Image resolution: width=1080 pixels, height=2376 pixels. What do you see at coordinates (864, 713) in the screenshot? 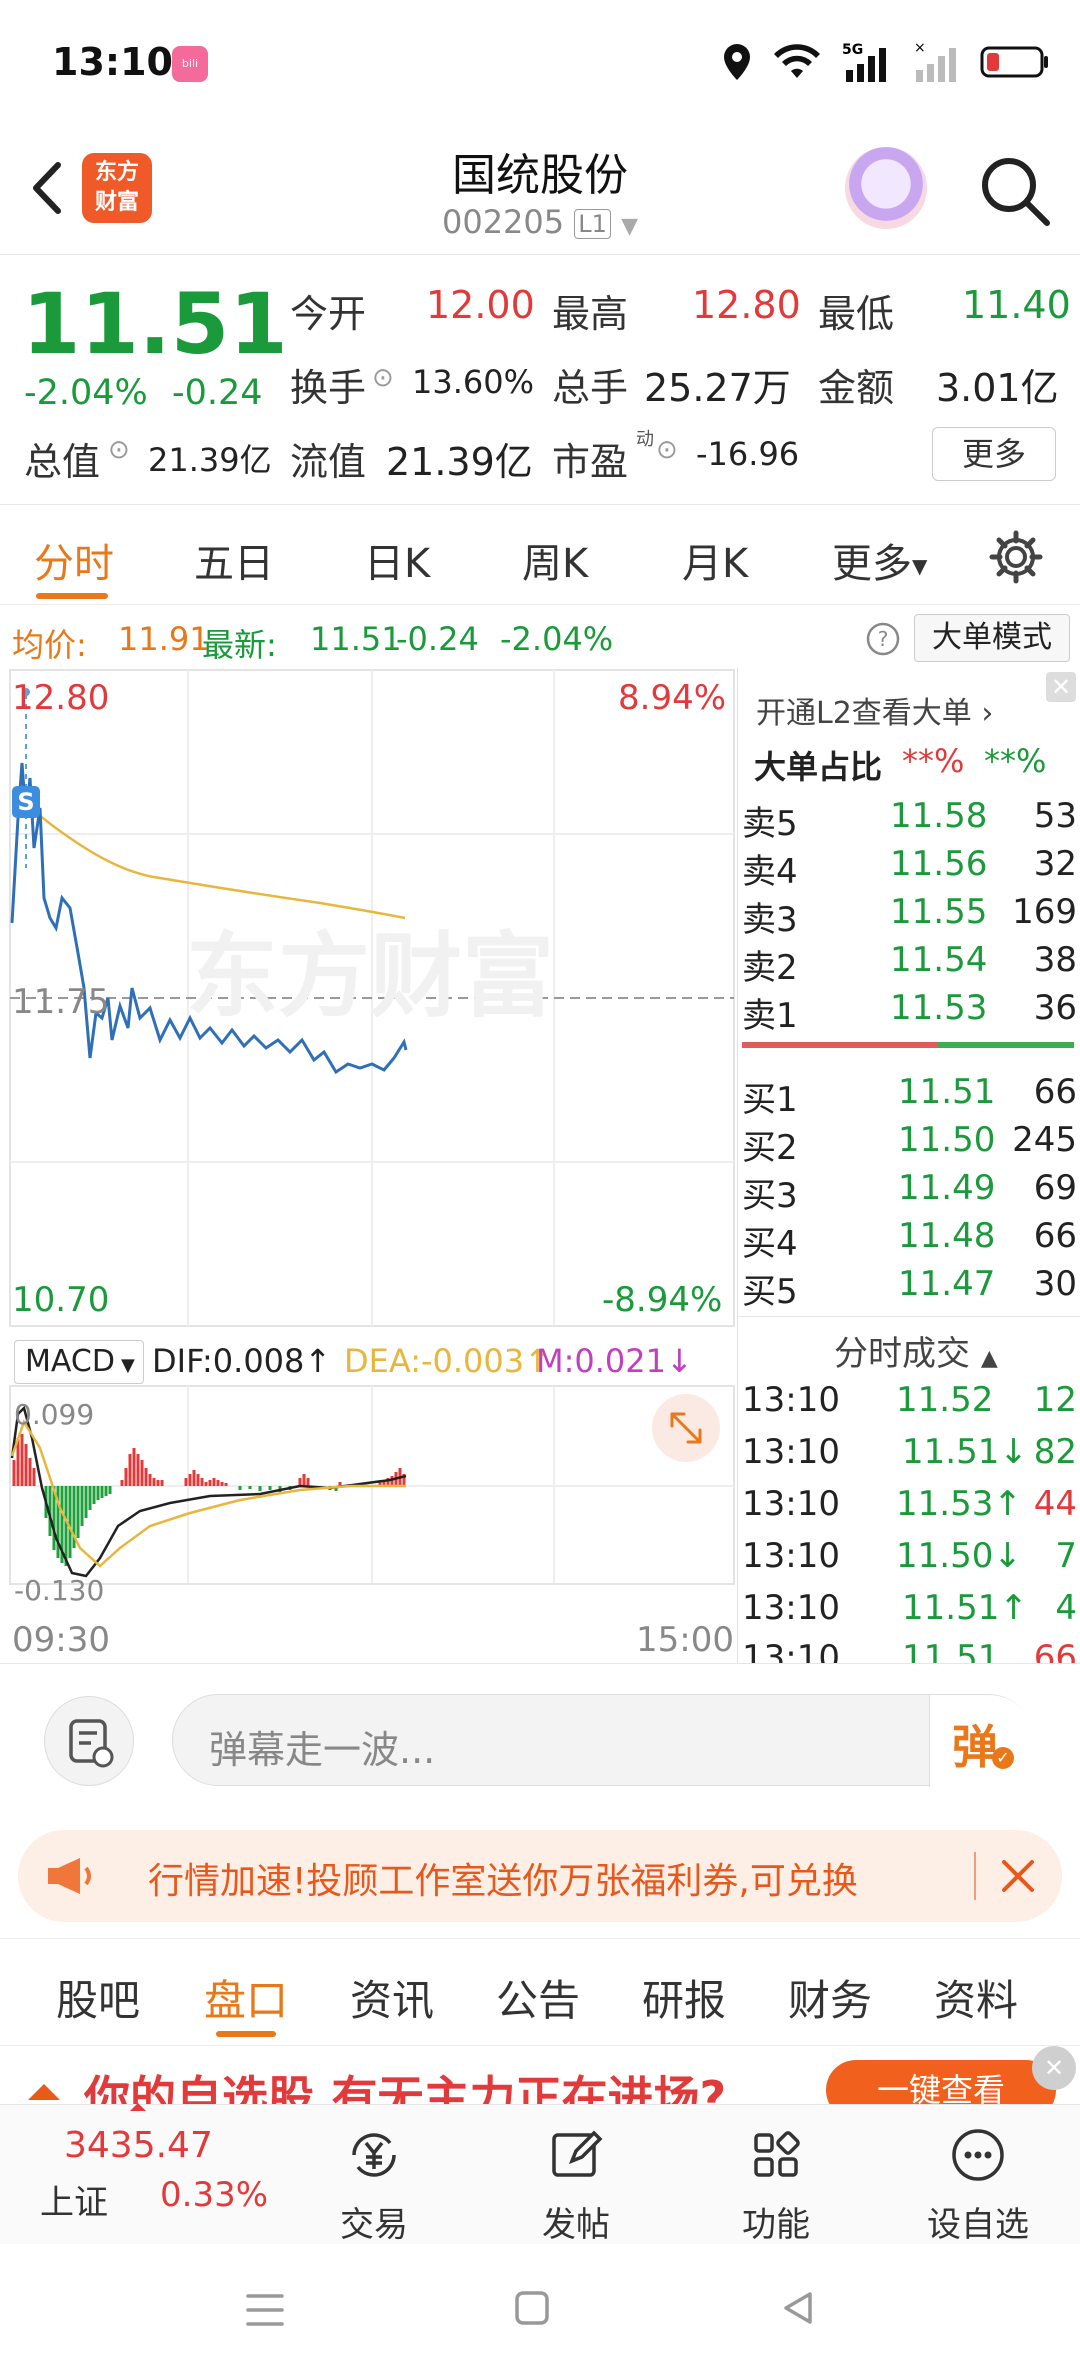
I see `l2-upgrade-link-text: 开通L2查看大单` at bounding box center [864, 713].